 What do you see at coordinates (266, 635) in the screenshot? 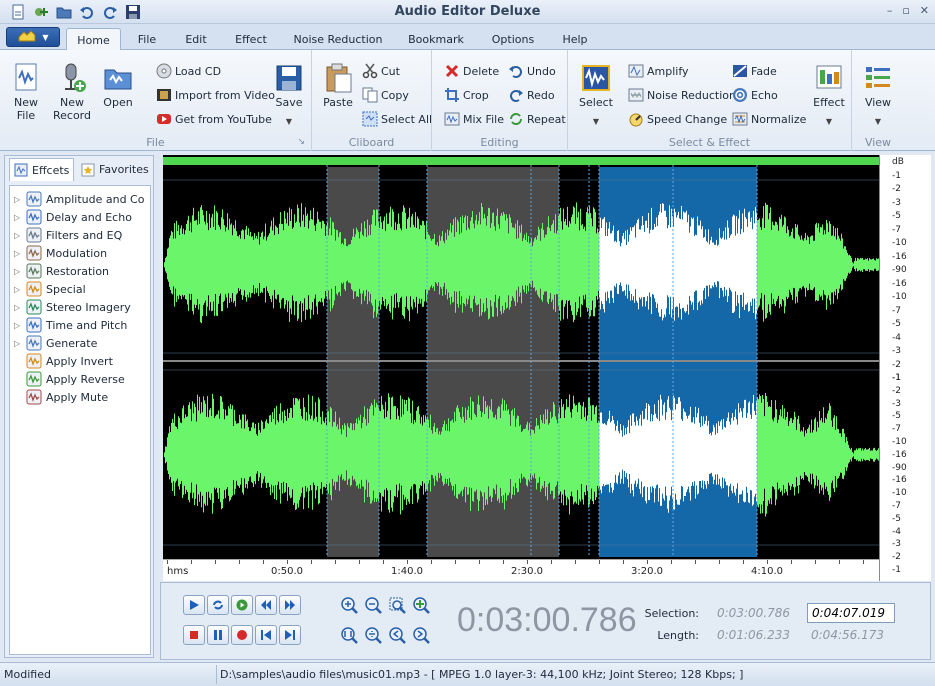
I see `go-to-start-button` at bounding box center [266, 635].